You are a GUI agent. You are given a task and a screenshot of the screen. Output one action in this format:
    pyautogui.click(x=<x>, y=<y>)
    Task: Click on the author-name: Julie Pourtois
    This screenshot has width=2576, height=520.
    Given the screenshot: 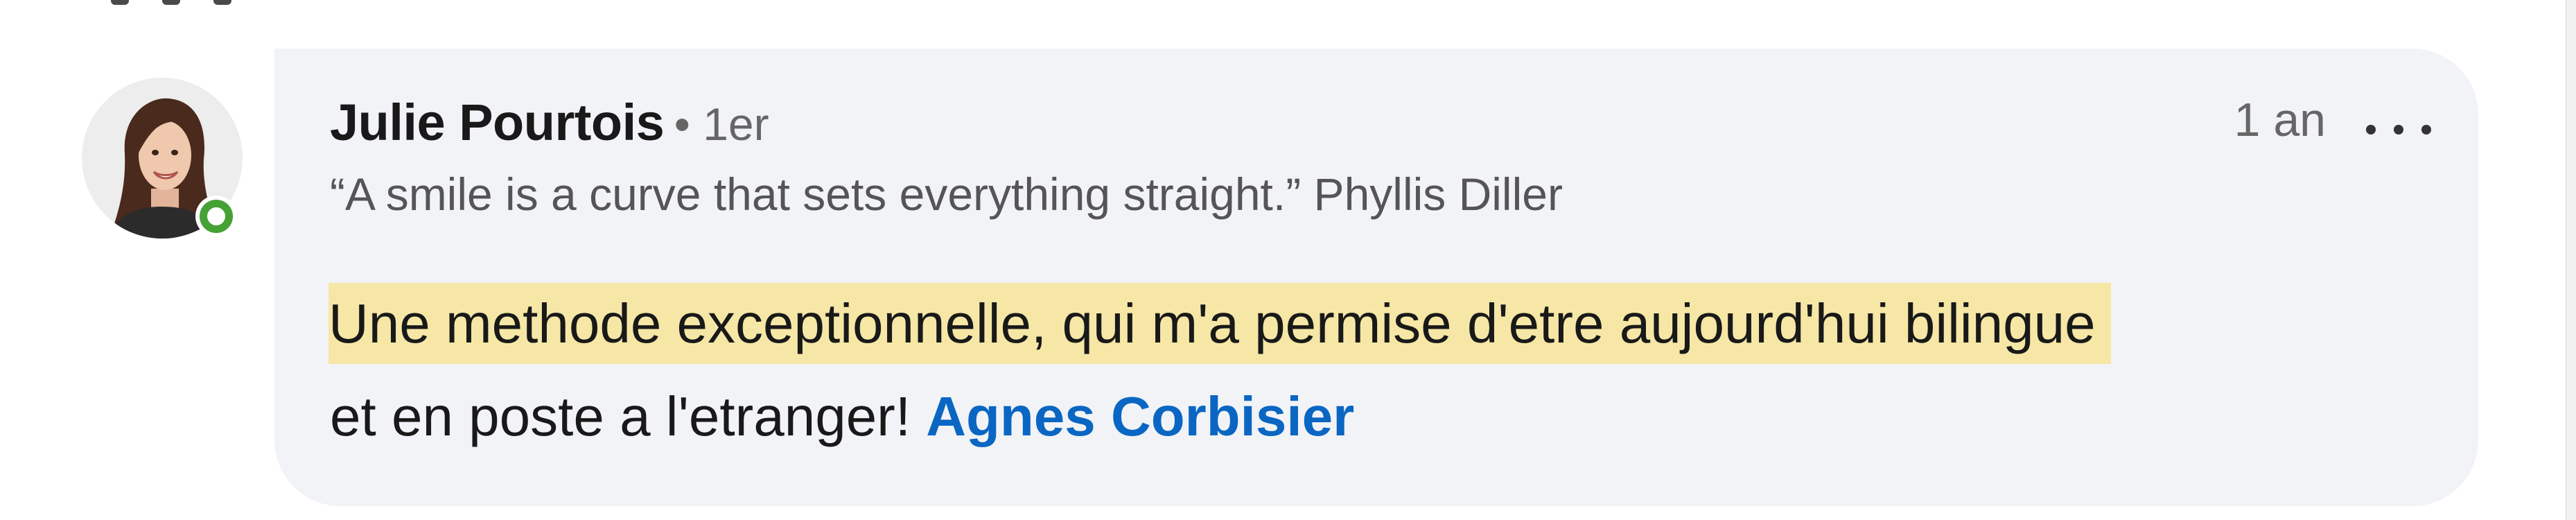 What is the action you would take?
    pyautogui.click(x=497, y=122)
    